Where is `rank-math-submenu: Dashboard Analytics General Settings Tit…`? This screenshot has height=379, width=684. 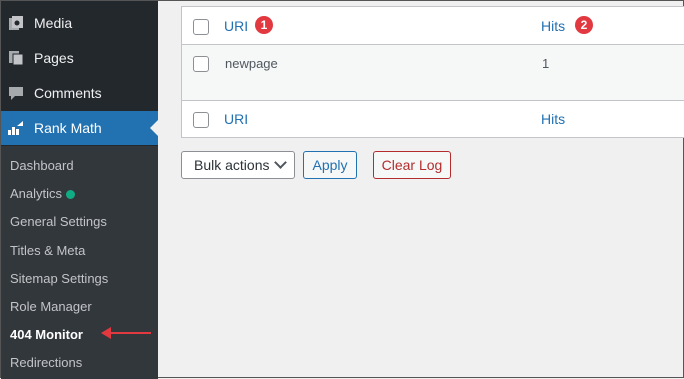 rank-math-submenu: Dashboard Analytics General Settings Tit… is located at coordinates (79, 262).